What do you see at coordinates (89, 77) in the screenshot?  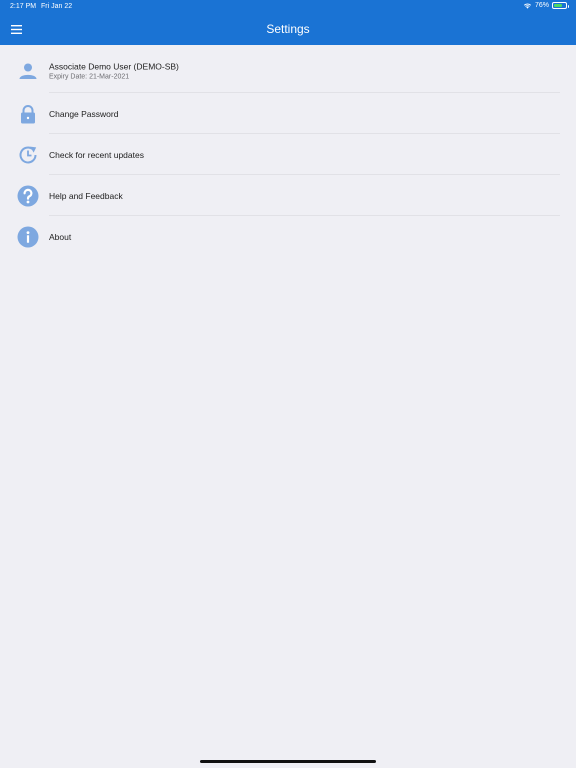 I see `account-expiry-date: Expiry Date: 21-Mar-2021` at bounding box center [89, 77].